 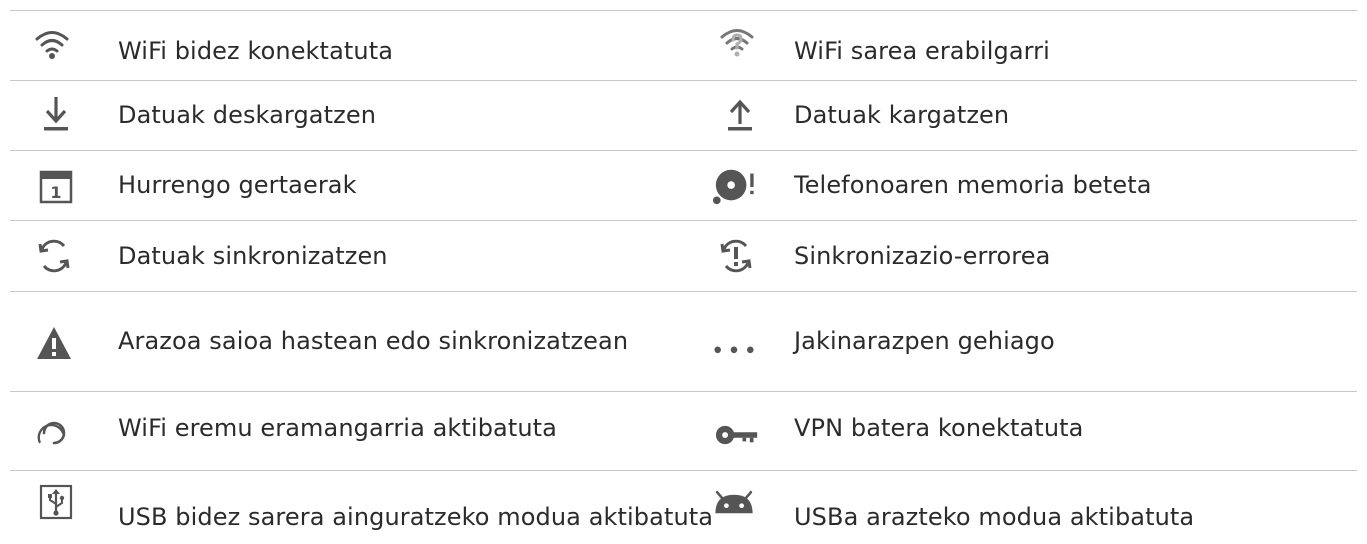 What do you see at coordinates (337, 428) in the screenshot?
I see `row-label: WiFi eremu eramangarria aktibatuta` at bounding box center [337, 428].